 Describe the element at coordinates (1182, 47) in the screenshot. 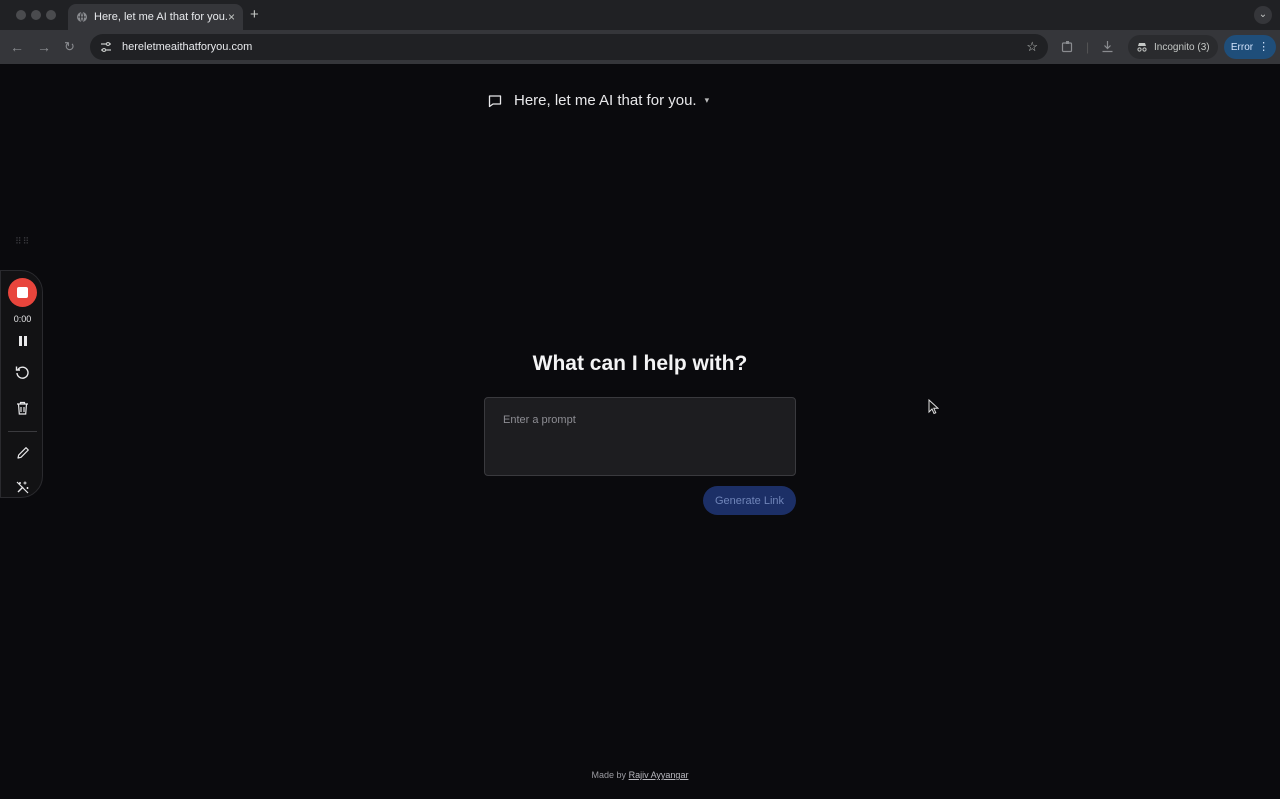

I see `incognito-label: Incognito (3)` at that location.